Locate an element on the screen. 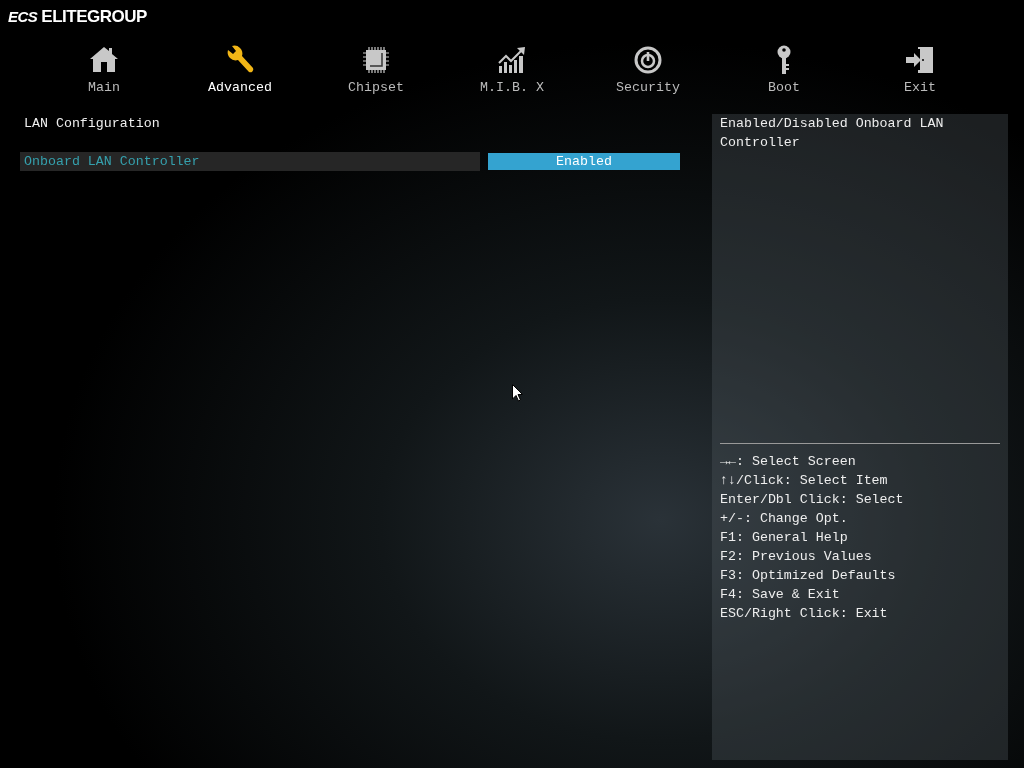 This screenshot has width=1024, height=768. menu-tab: Exit is located at coordinates (920, 71).